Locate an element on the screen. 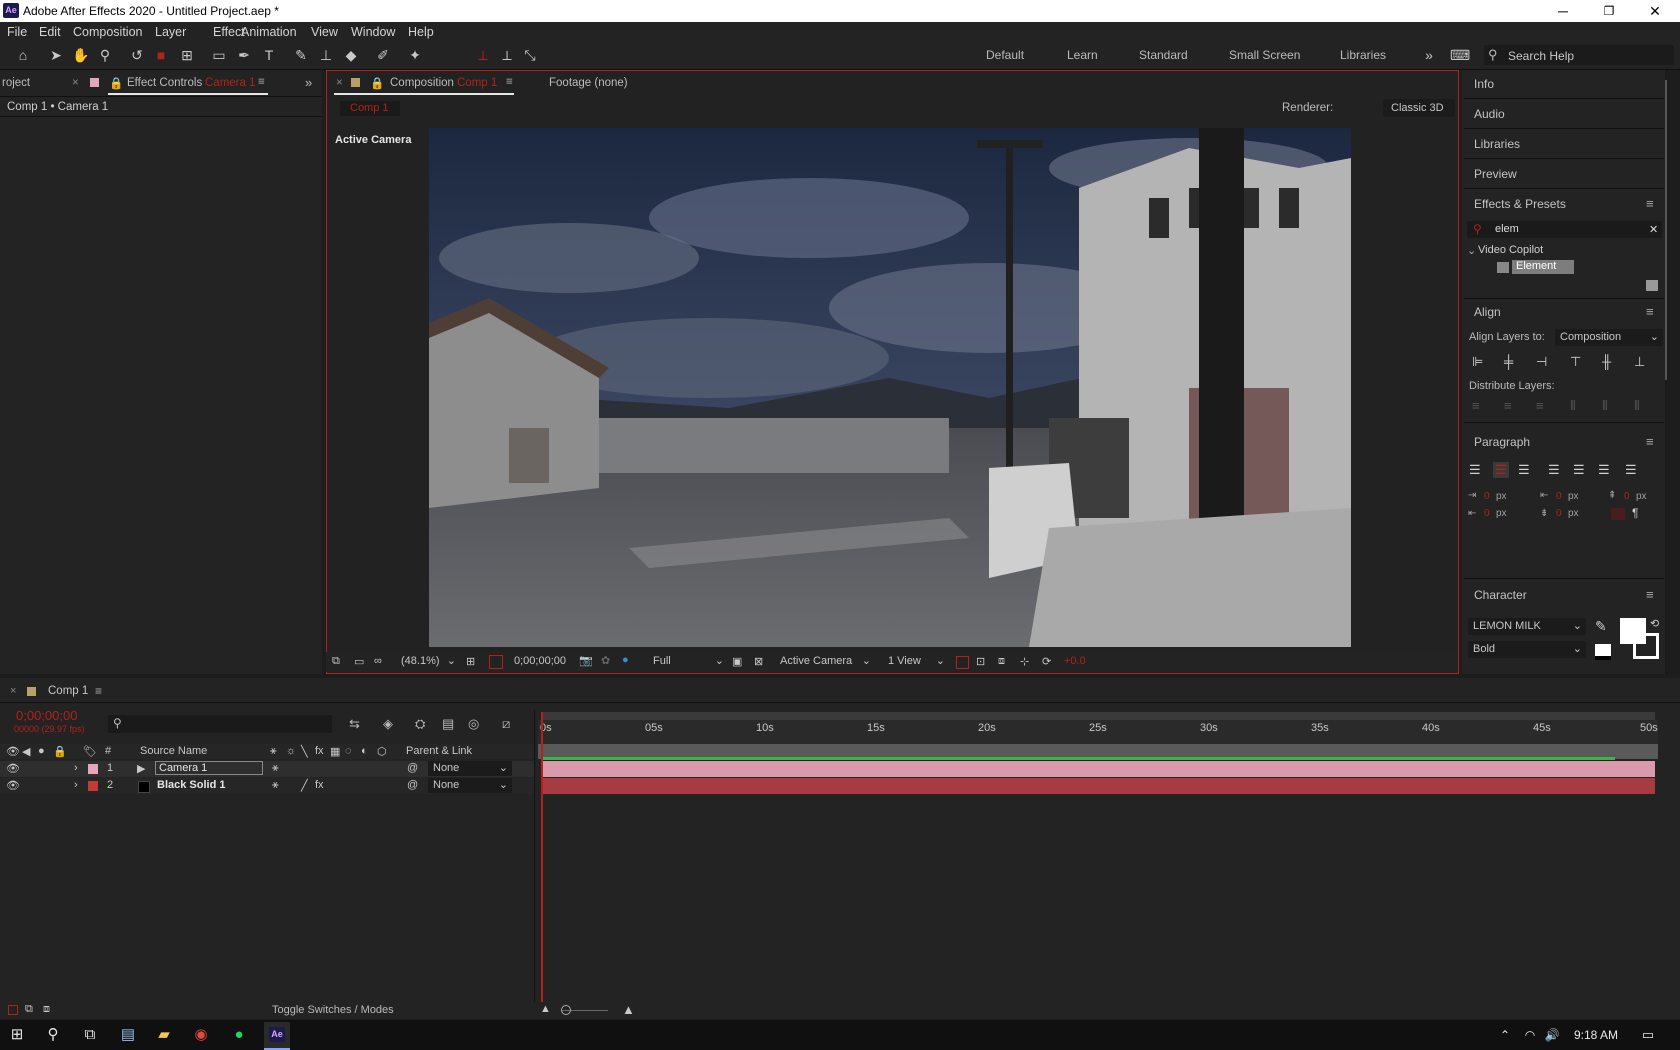 The width and height of the screenshot is (1680, 1050). wifi-icon: ◠ is located at coordinates (1530, 1035).